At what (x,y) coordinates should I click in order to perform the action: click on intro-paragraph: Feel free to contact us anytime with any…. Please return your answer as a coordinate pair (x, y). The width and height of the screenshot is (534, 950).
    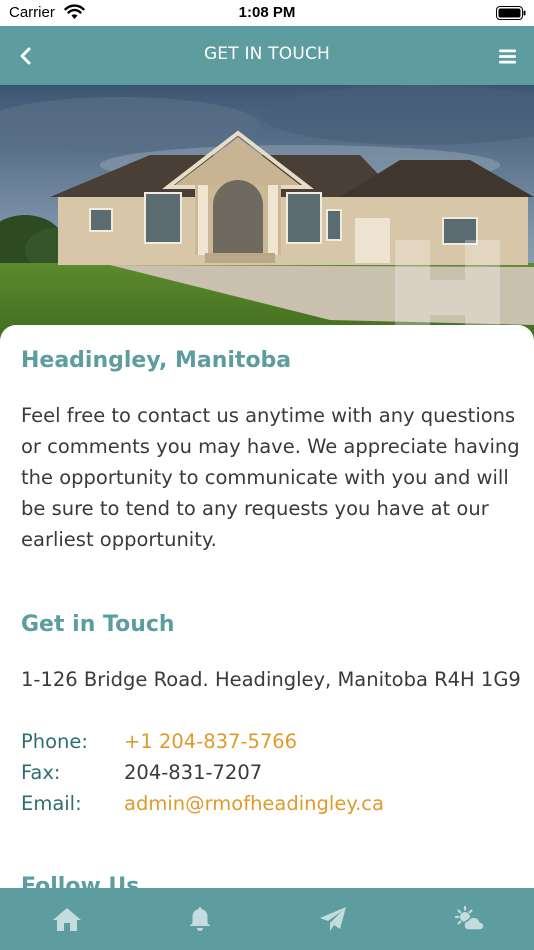
    Looking at the image, I should click on (270, 477).